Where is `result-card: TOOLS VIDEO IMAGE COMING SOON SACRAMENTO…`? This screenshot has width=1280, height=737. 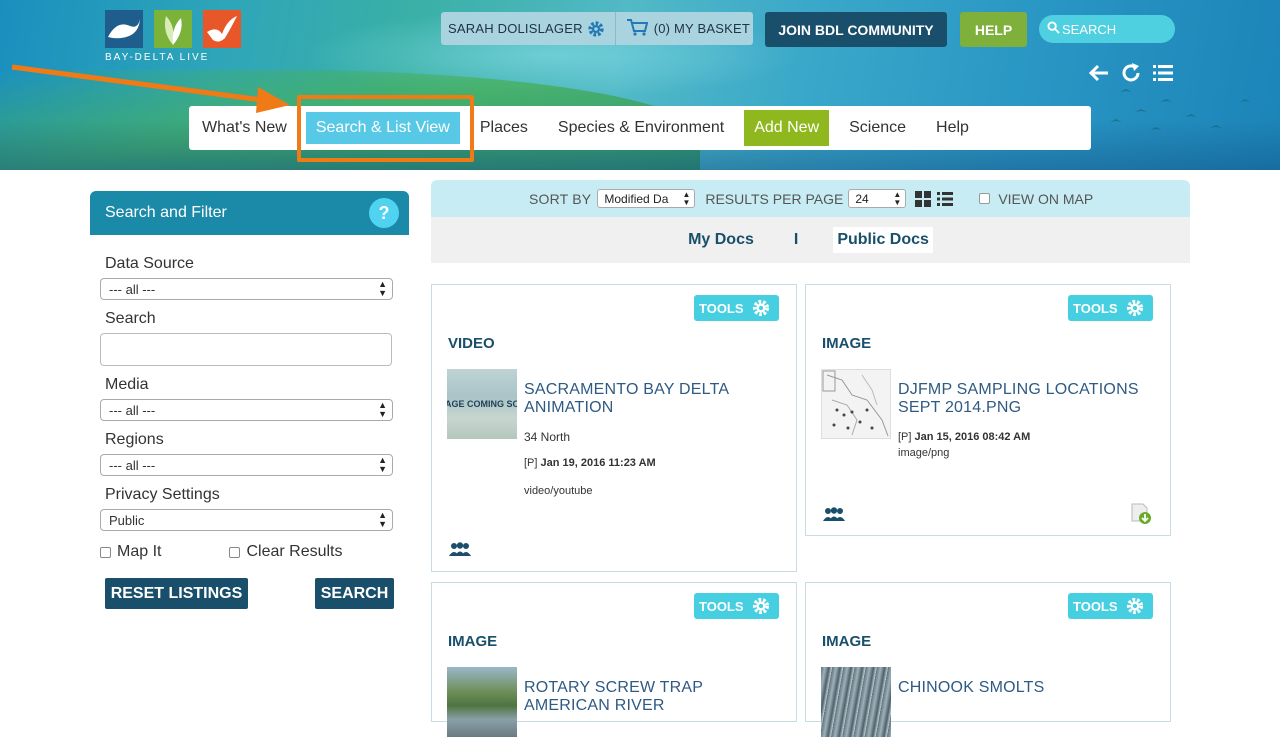
result-card: TOOLS VIDEO IMAGE COMING SOON SACRAMENTO… is located at coordinates (614, 428).